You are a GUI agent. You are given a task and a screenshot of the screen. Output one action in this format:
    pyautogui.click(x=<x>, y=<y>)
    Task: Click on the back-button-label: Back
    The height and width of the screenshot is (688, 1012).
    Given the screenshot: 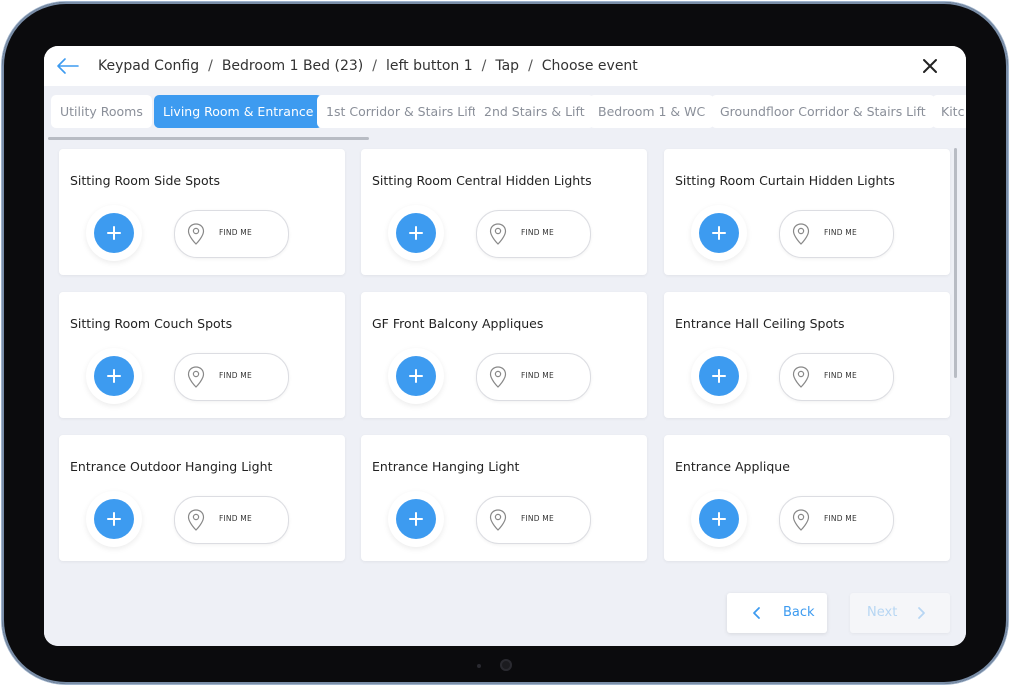 What is the action you would take?
    pyautogui.click(x=799, y=612)
    